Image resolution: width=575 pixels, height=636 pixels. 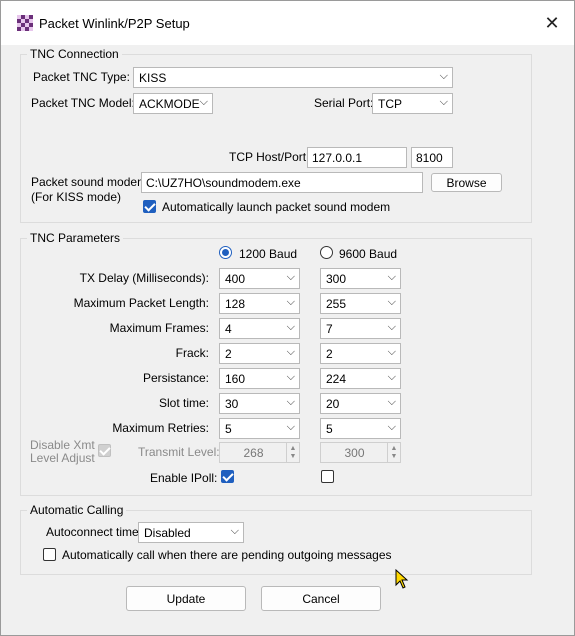 I want to click on auto-launch-checkbox, so click(x=149, y=206).